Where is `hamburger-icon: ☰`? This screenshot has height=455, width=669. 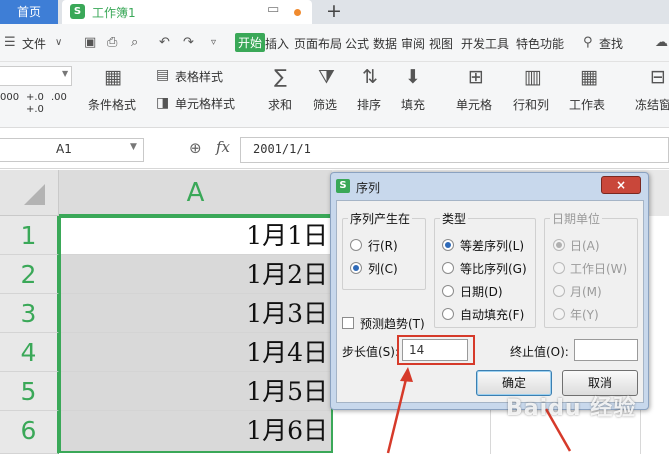
hamburger-icon: ☰ is located at coordinates (10, 42).